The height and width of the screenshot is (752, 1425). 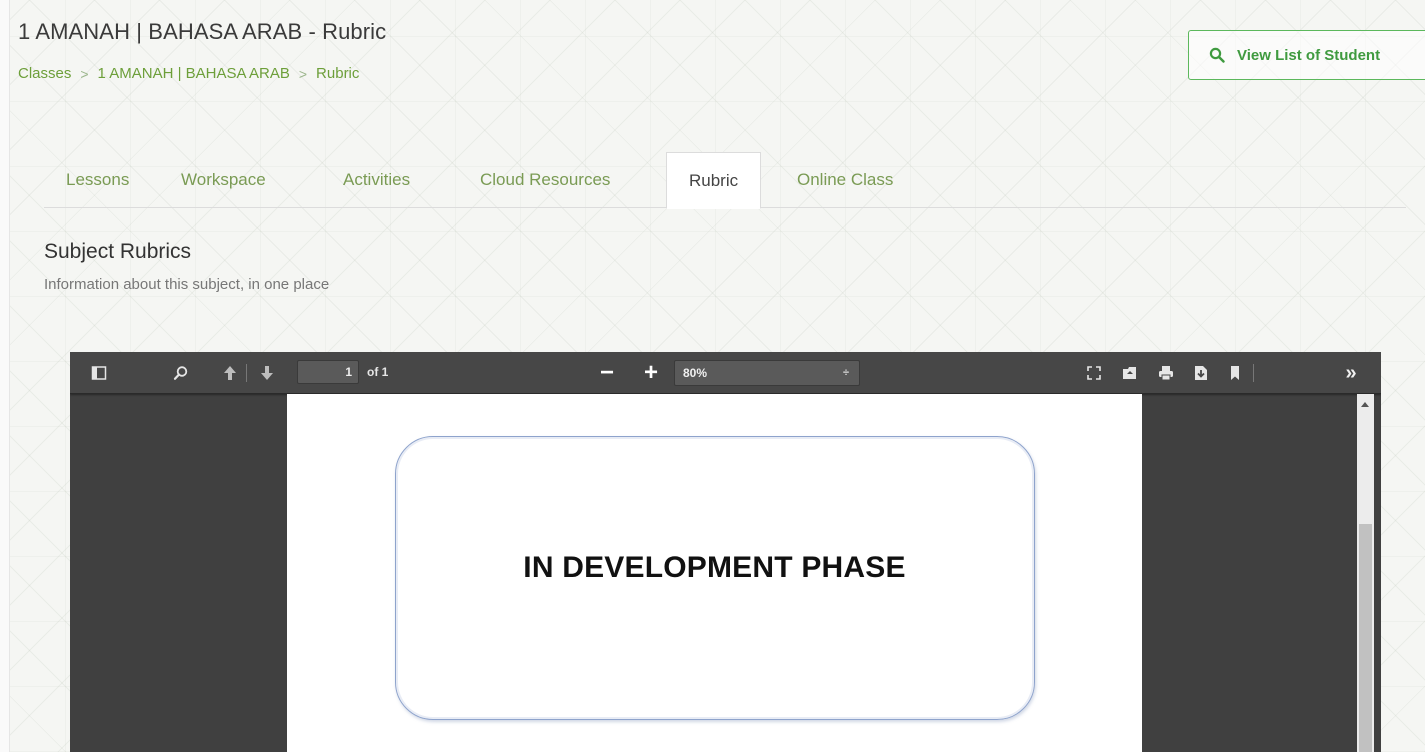 I want to click on next-page-icon, so click(x=267, y=373).